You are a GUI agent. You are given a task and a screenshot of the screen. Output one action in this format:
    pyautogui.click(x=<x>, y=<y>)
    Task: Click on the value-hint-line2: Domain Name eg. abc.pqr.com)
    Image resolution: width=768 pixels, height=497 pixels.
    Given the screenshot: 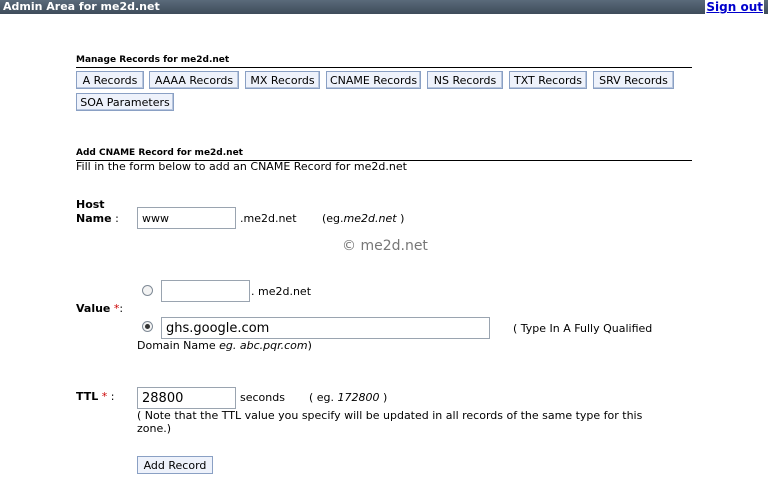 What is the action you would take?
    pyautogui.click(x=224, y=345)
    